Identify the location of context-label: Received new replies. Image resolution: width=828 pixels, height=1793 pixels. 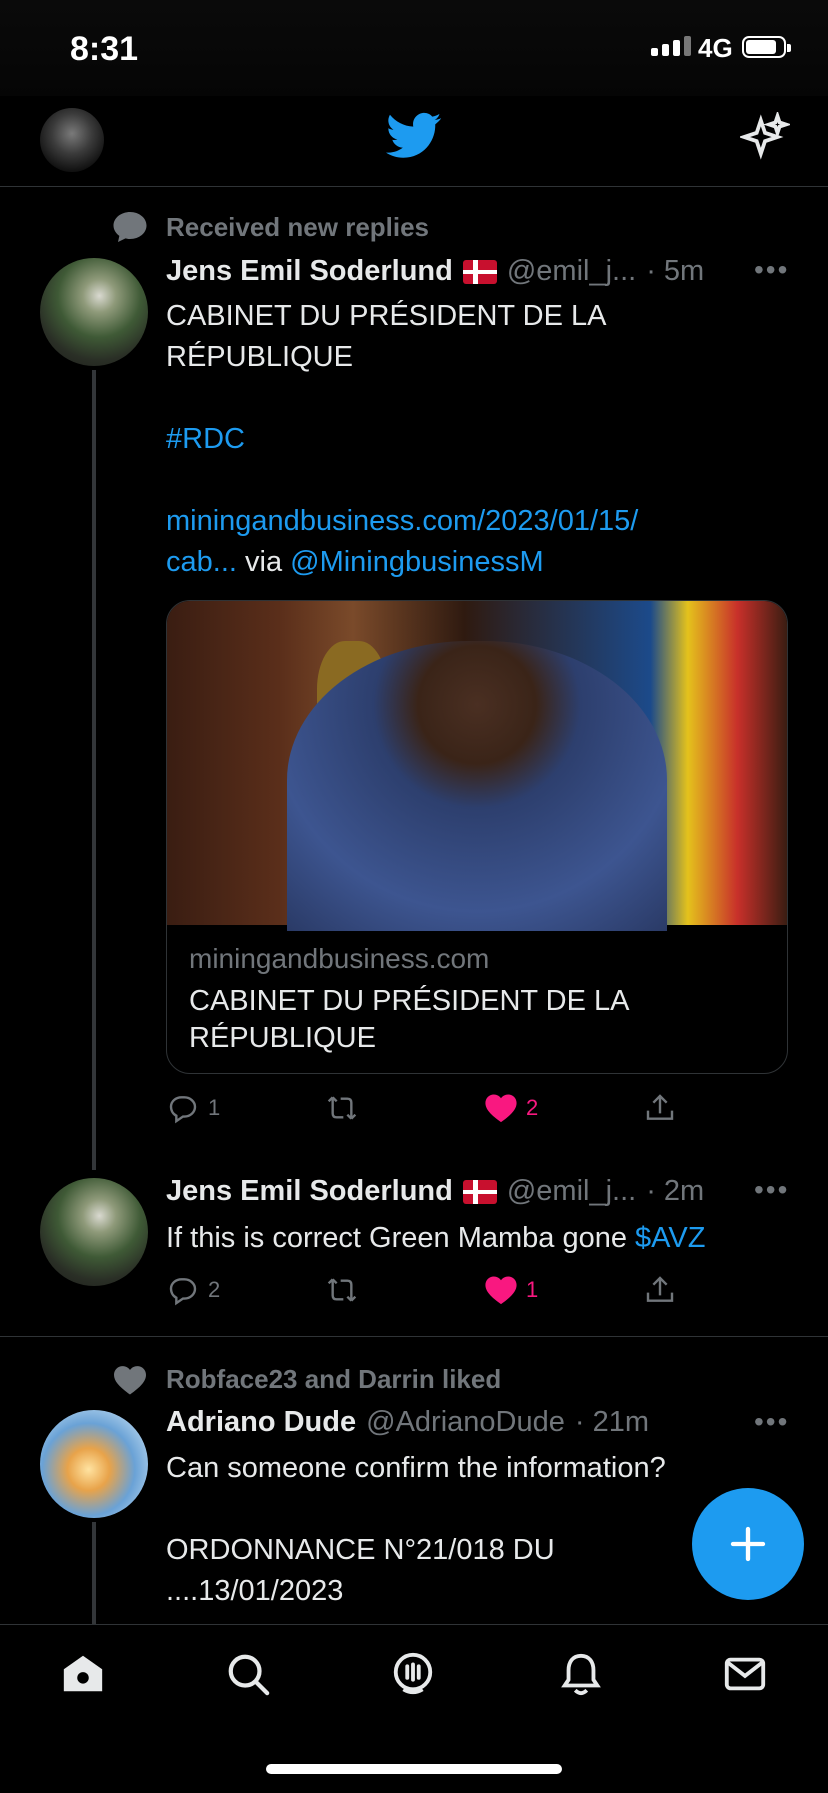
(298, 227).